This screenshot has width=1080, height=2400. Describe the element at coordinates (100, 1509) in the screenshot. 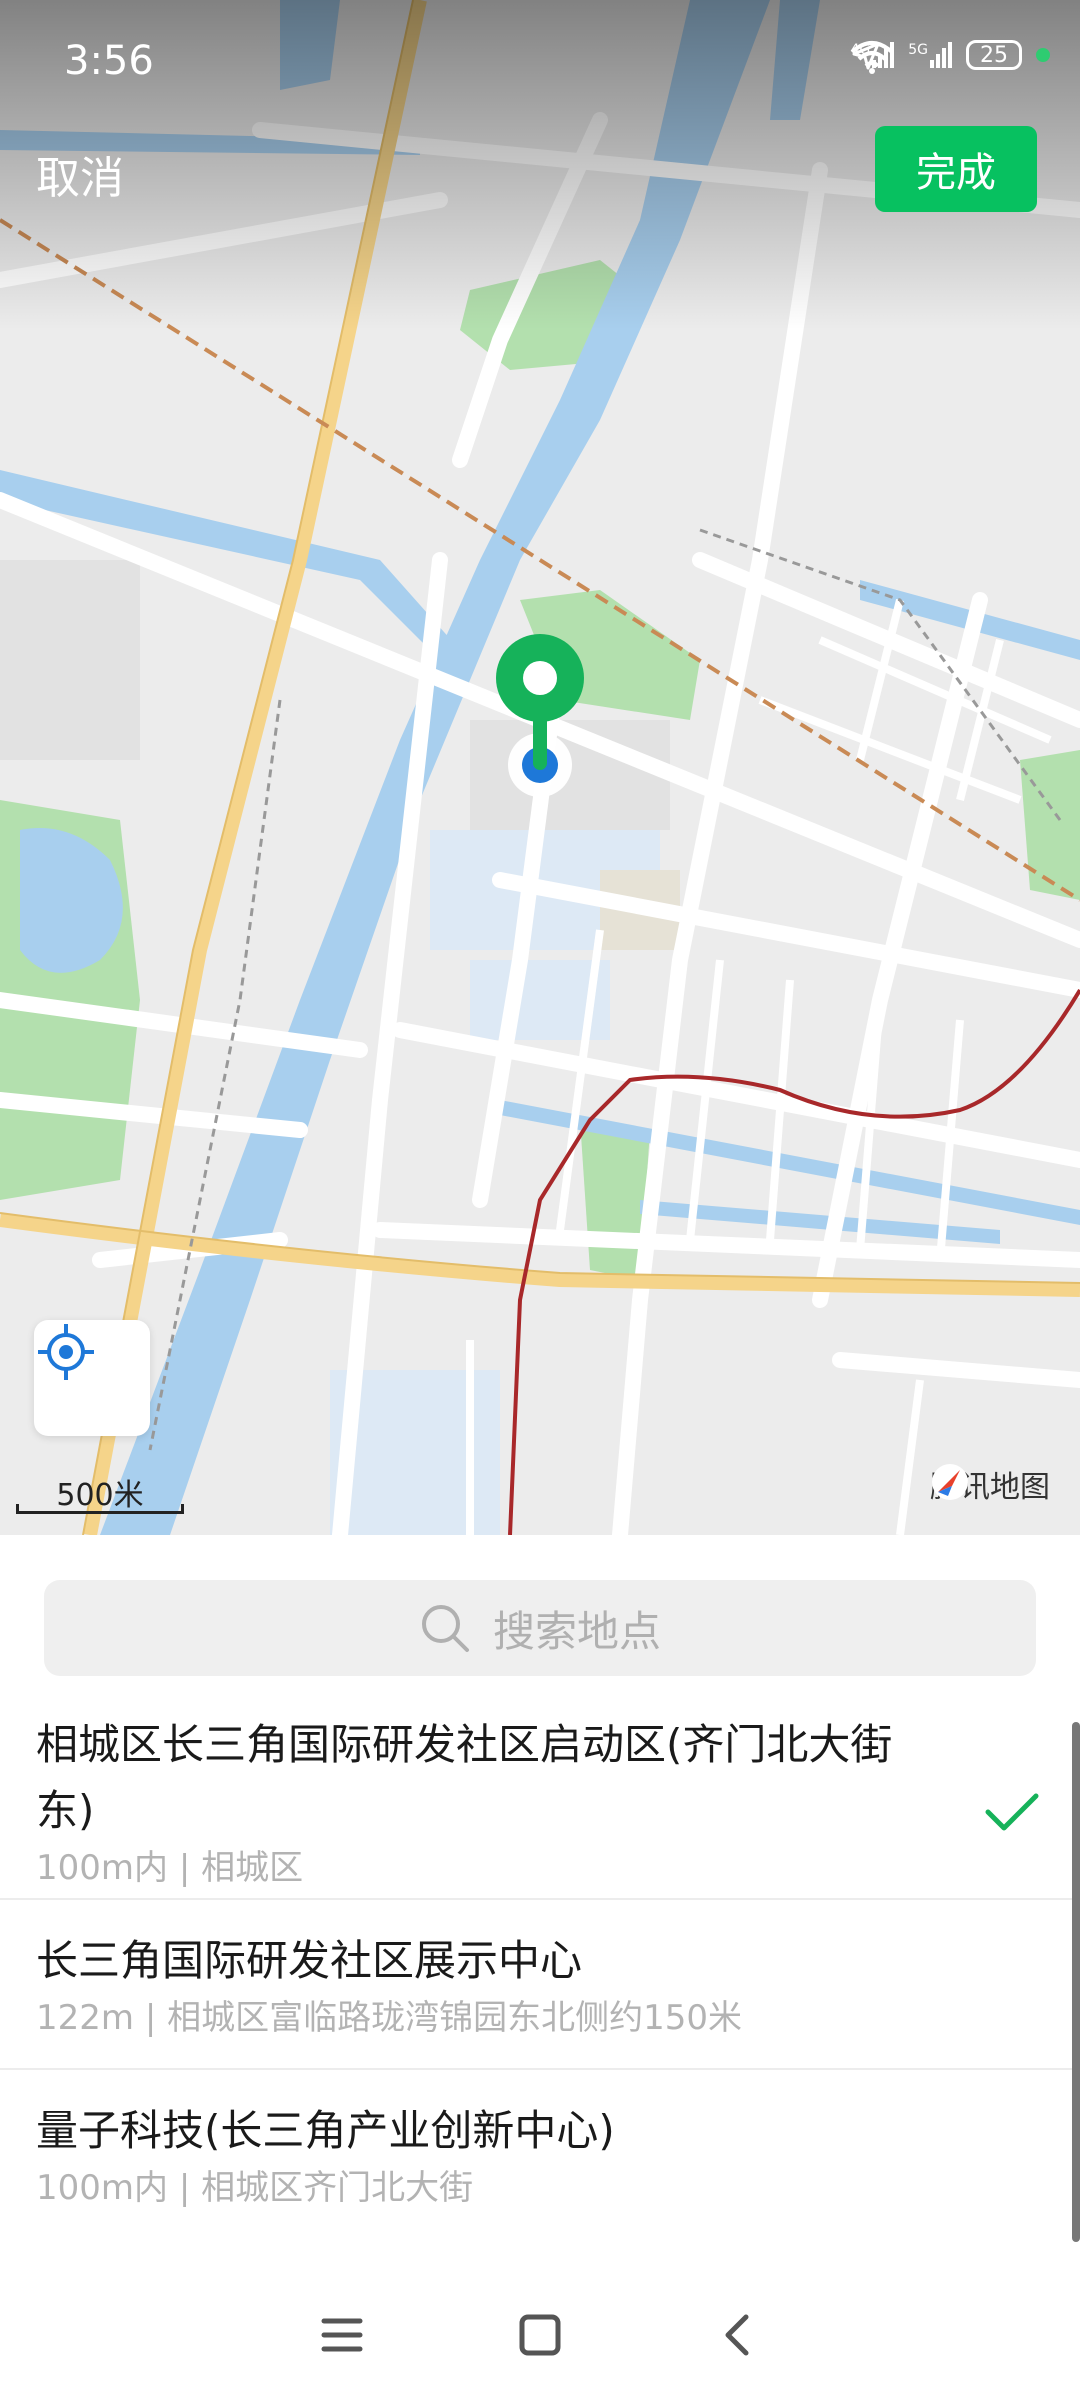

I see `scale-bar` at that location.